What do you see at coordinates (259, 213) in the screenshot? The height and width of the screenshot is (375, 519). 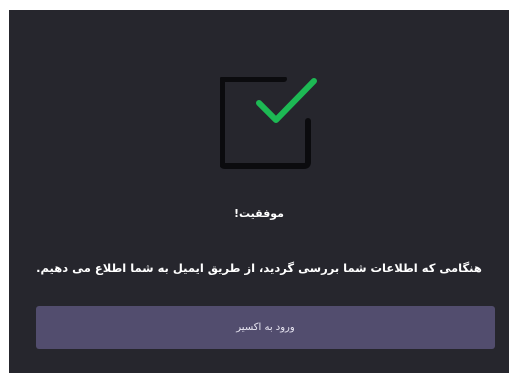 I see `dialog-title: موفقیت!` at bounding box center [259, 213].